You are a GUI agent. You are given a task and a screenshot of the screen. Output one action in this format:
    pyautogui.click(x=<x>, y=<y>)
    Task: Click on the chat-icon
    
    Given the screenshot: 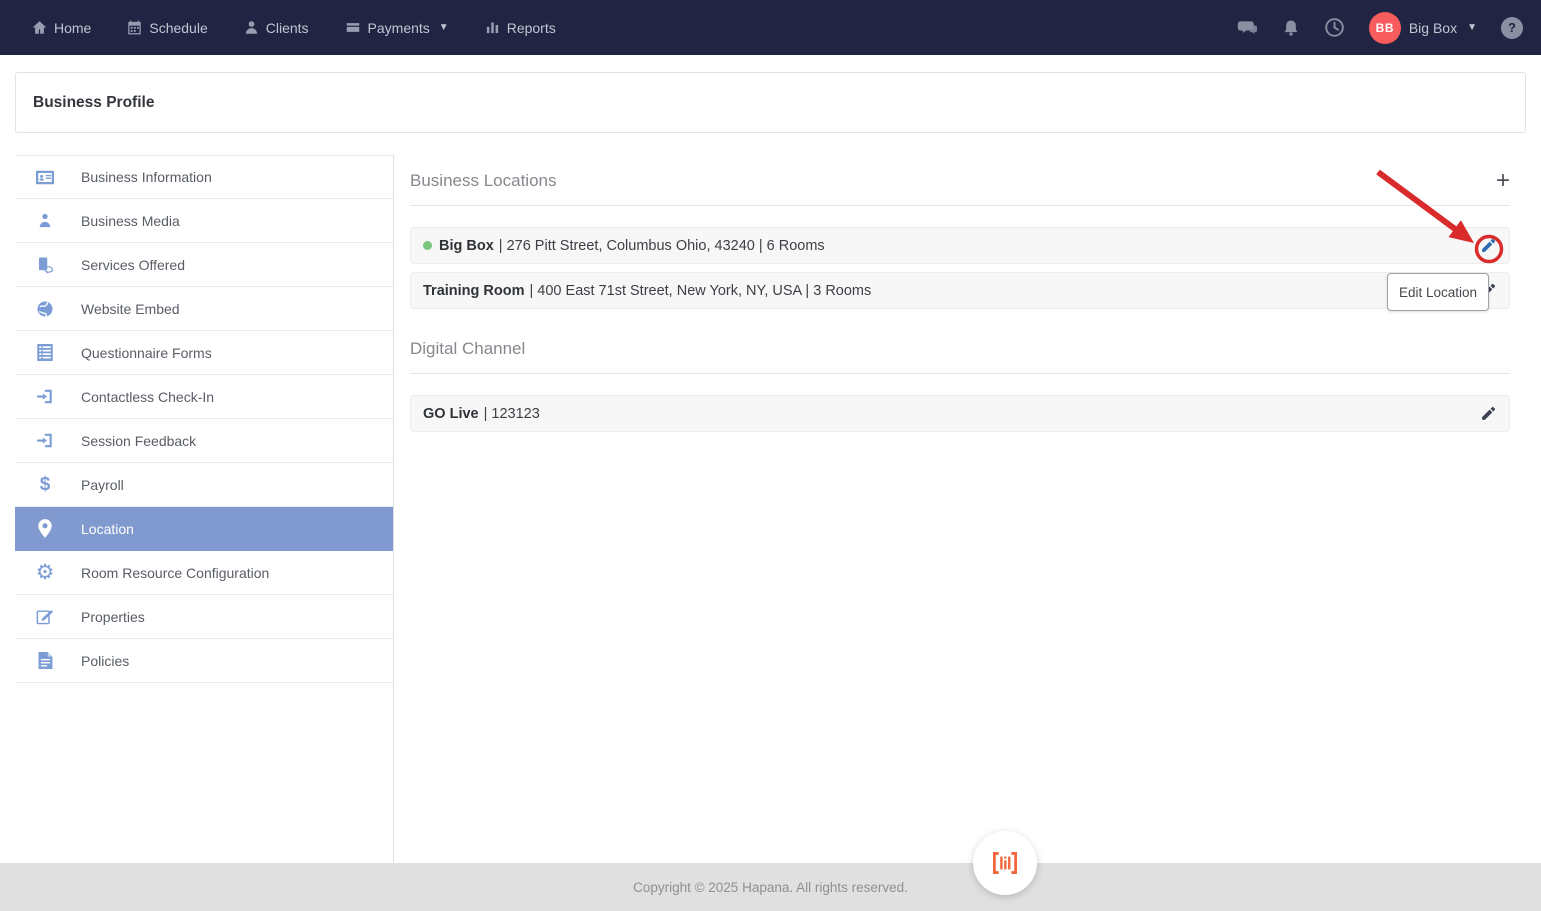 What is the action you would take?
    pyautogui.click(x=1247, y=28)
    